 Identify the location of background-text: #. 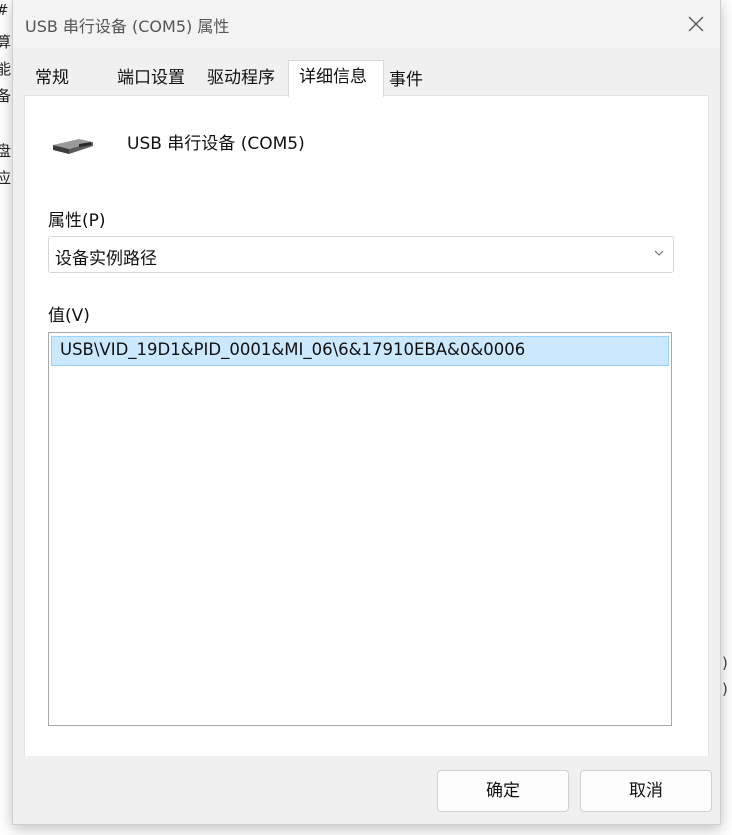
(4, 10).